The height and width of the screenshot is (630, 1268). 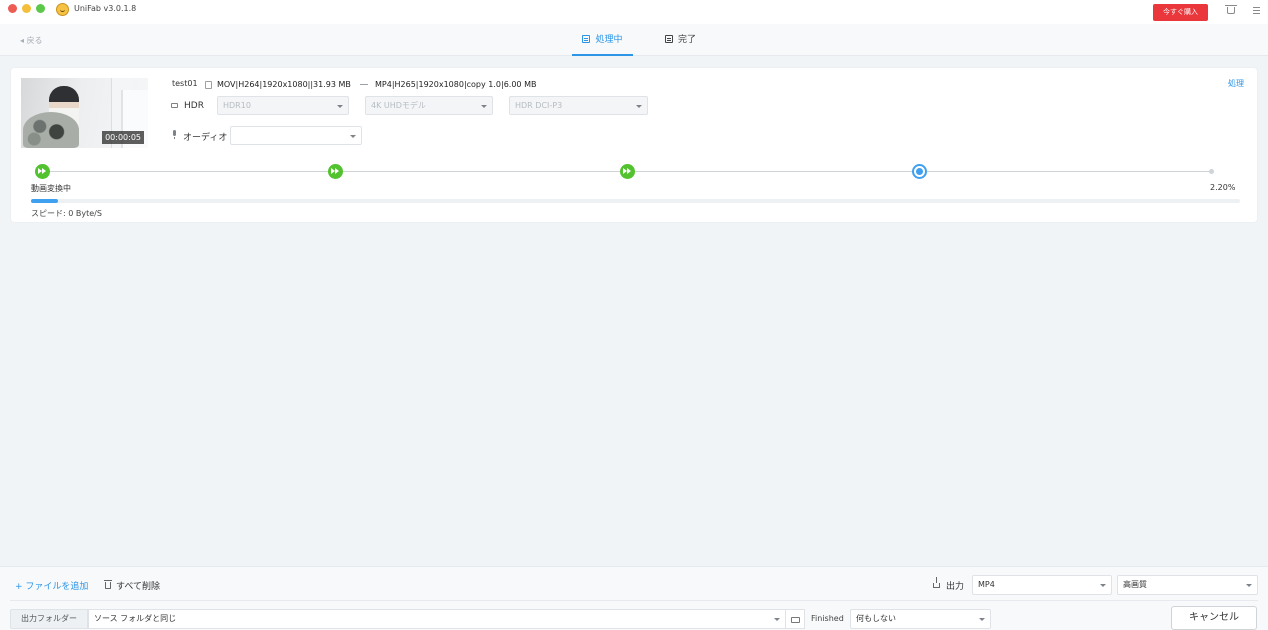 I want to click on audio-label: オーディオ, so click(x=205, y=138).